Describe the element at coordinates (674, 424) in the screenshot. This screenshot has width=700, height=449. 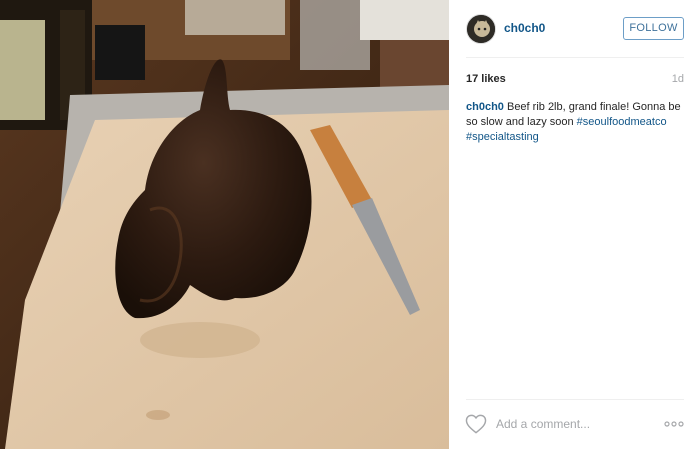
I see `more-options-icon` at that location.